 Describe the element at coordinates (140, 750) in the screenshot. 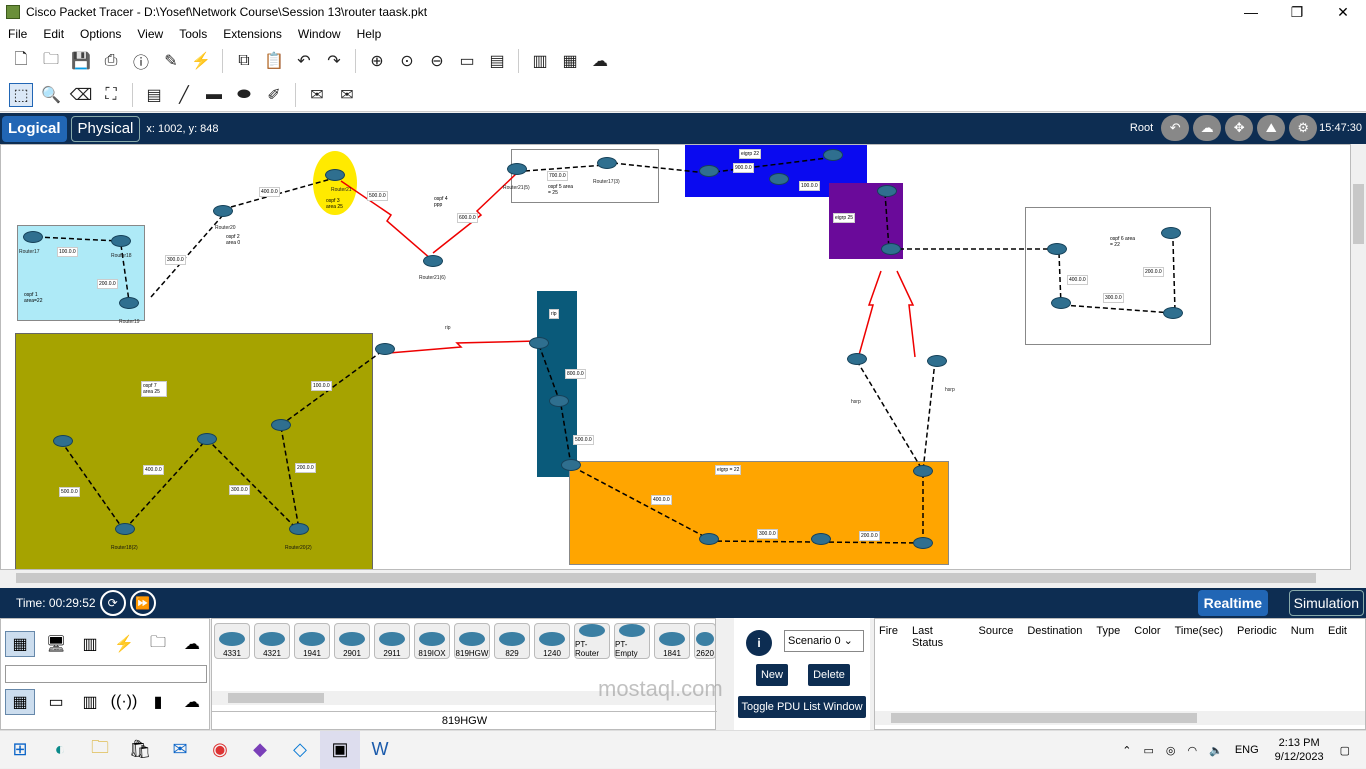

I see `store-icon: 🛍` at that location.